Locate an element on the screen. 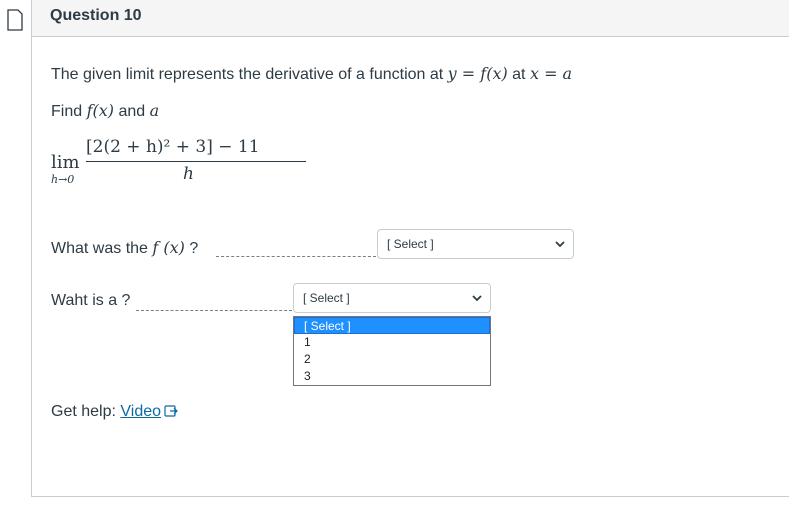  answer-1-prefix: What was the is located at coordinates (99, 248).